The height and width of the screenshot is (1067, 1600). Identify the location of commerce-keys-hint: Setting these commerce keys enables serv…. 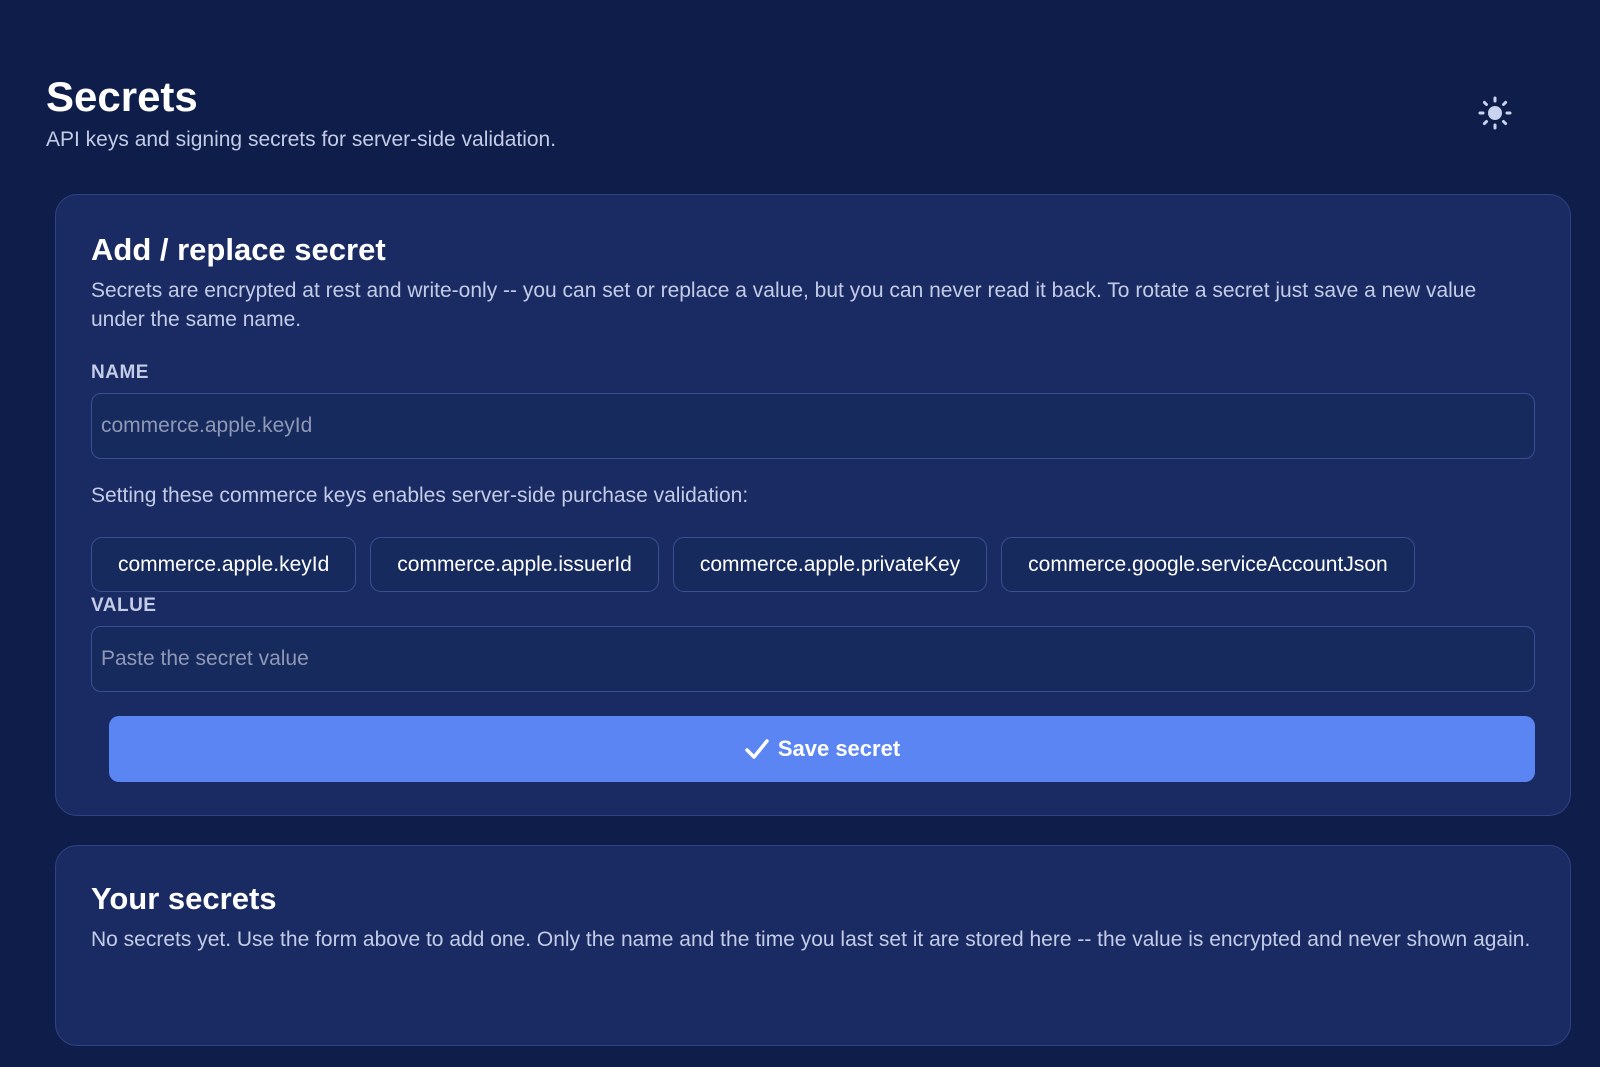
(420, 495).